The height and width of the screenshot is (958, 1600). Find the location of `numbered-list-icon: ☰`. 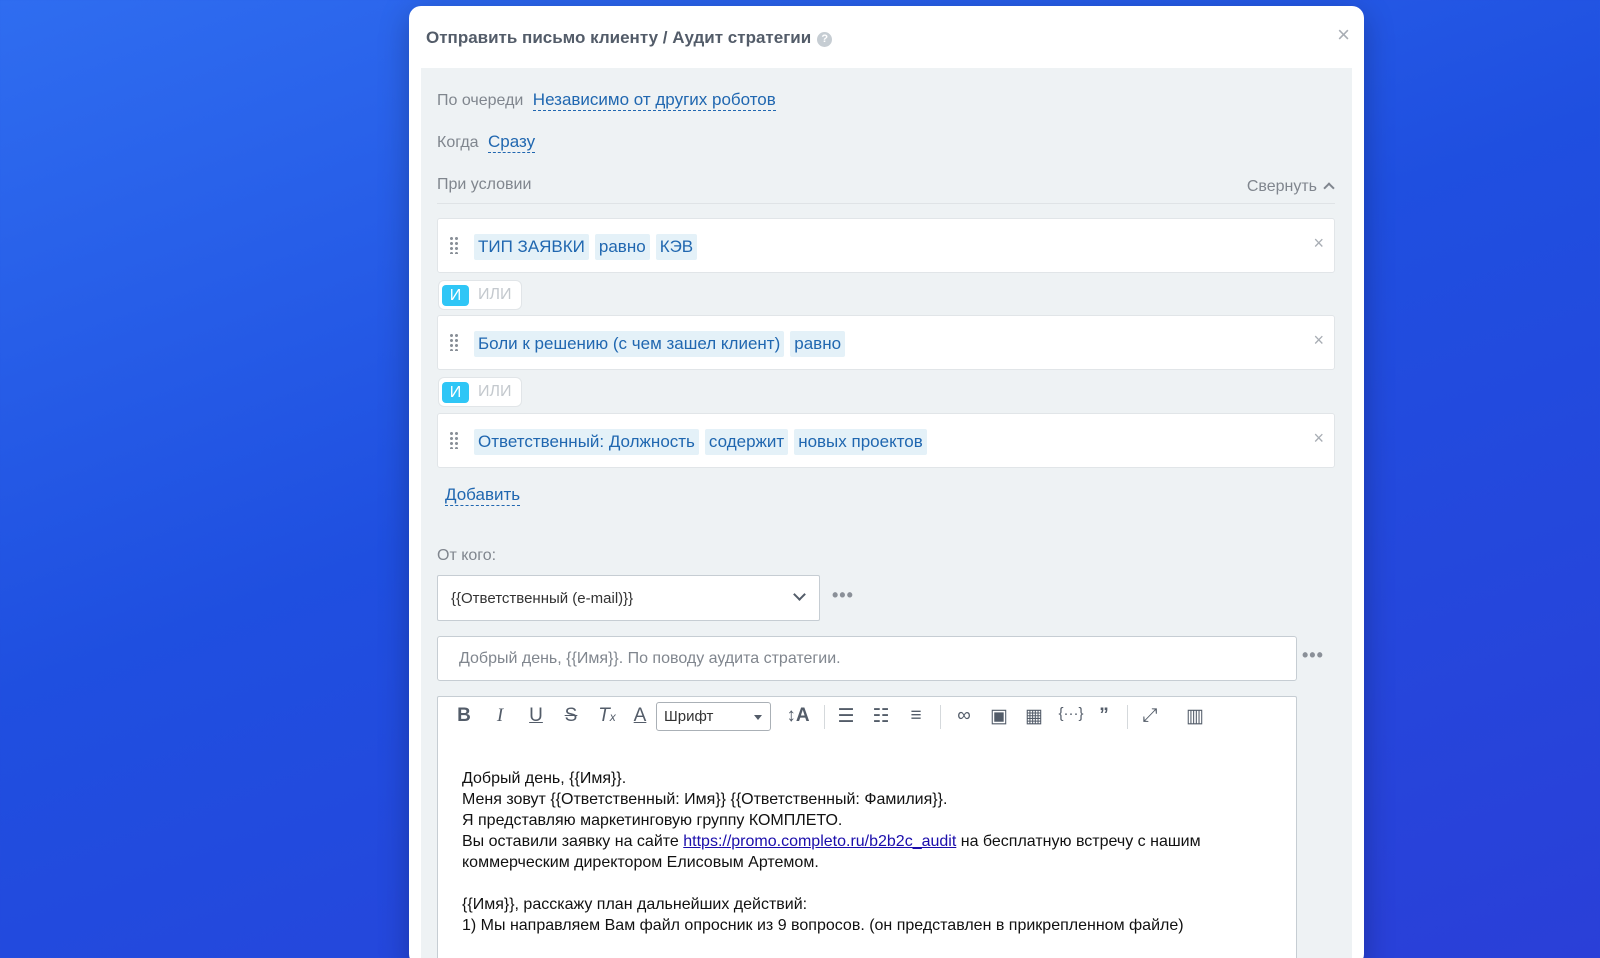

numbered-list-icon: ☰ is located at coordinates (846, 717).